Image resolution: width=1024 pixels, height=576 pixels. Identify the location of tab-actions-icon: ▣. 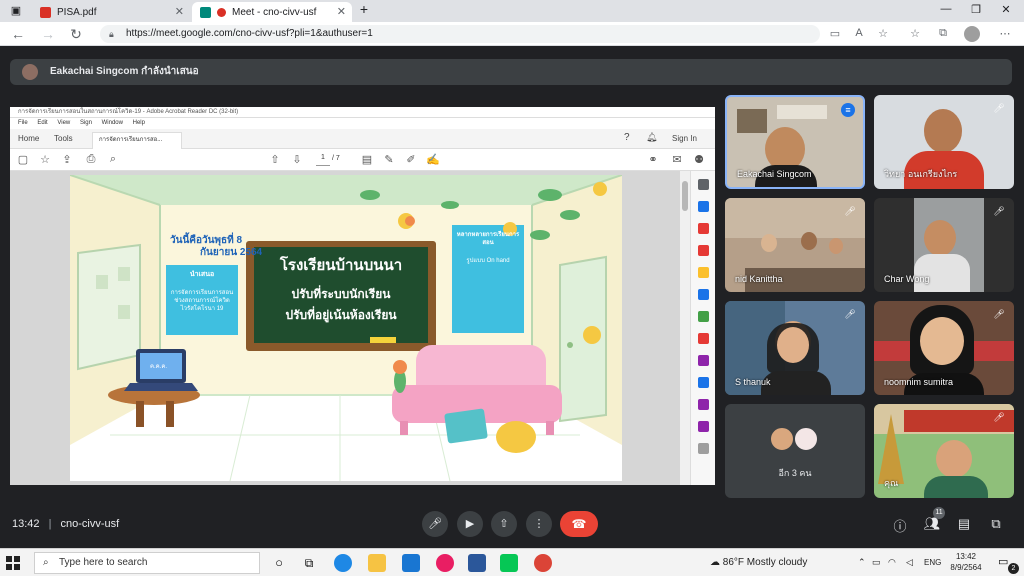
(16, 10).